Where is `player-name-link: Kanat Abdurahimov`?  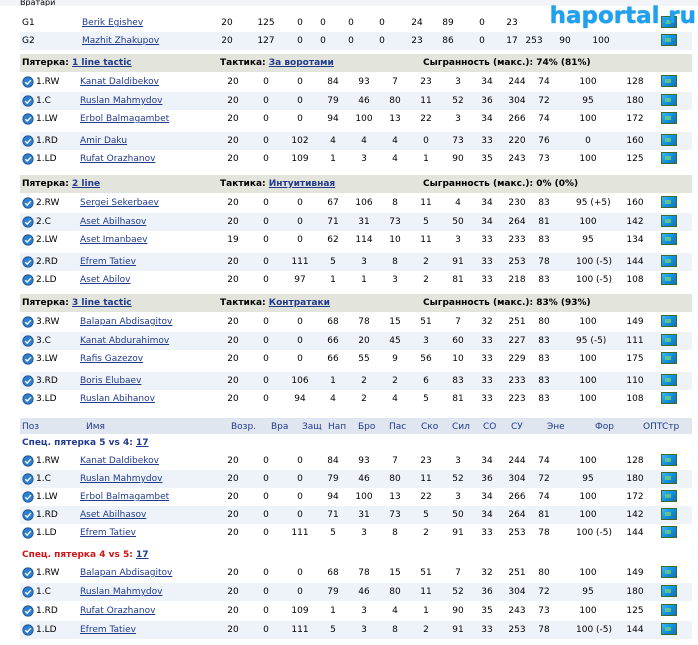
player-name-link: Kanat Abdurahimov is located at coordinates (124, 341).